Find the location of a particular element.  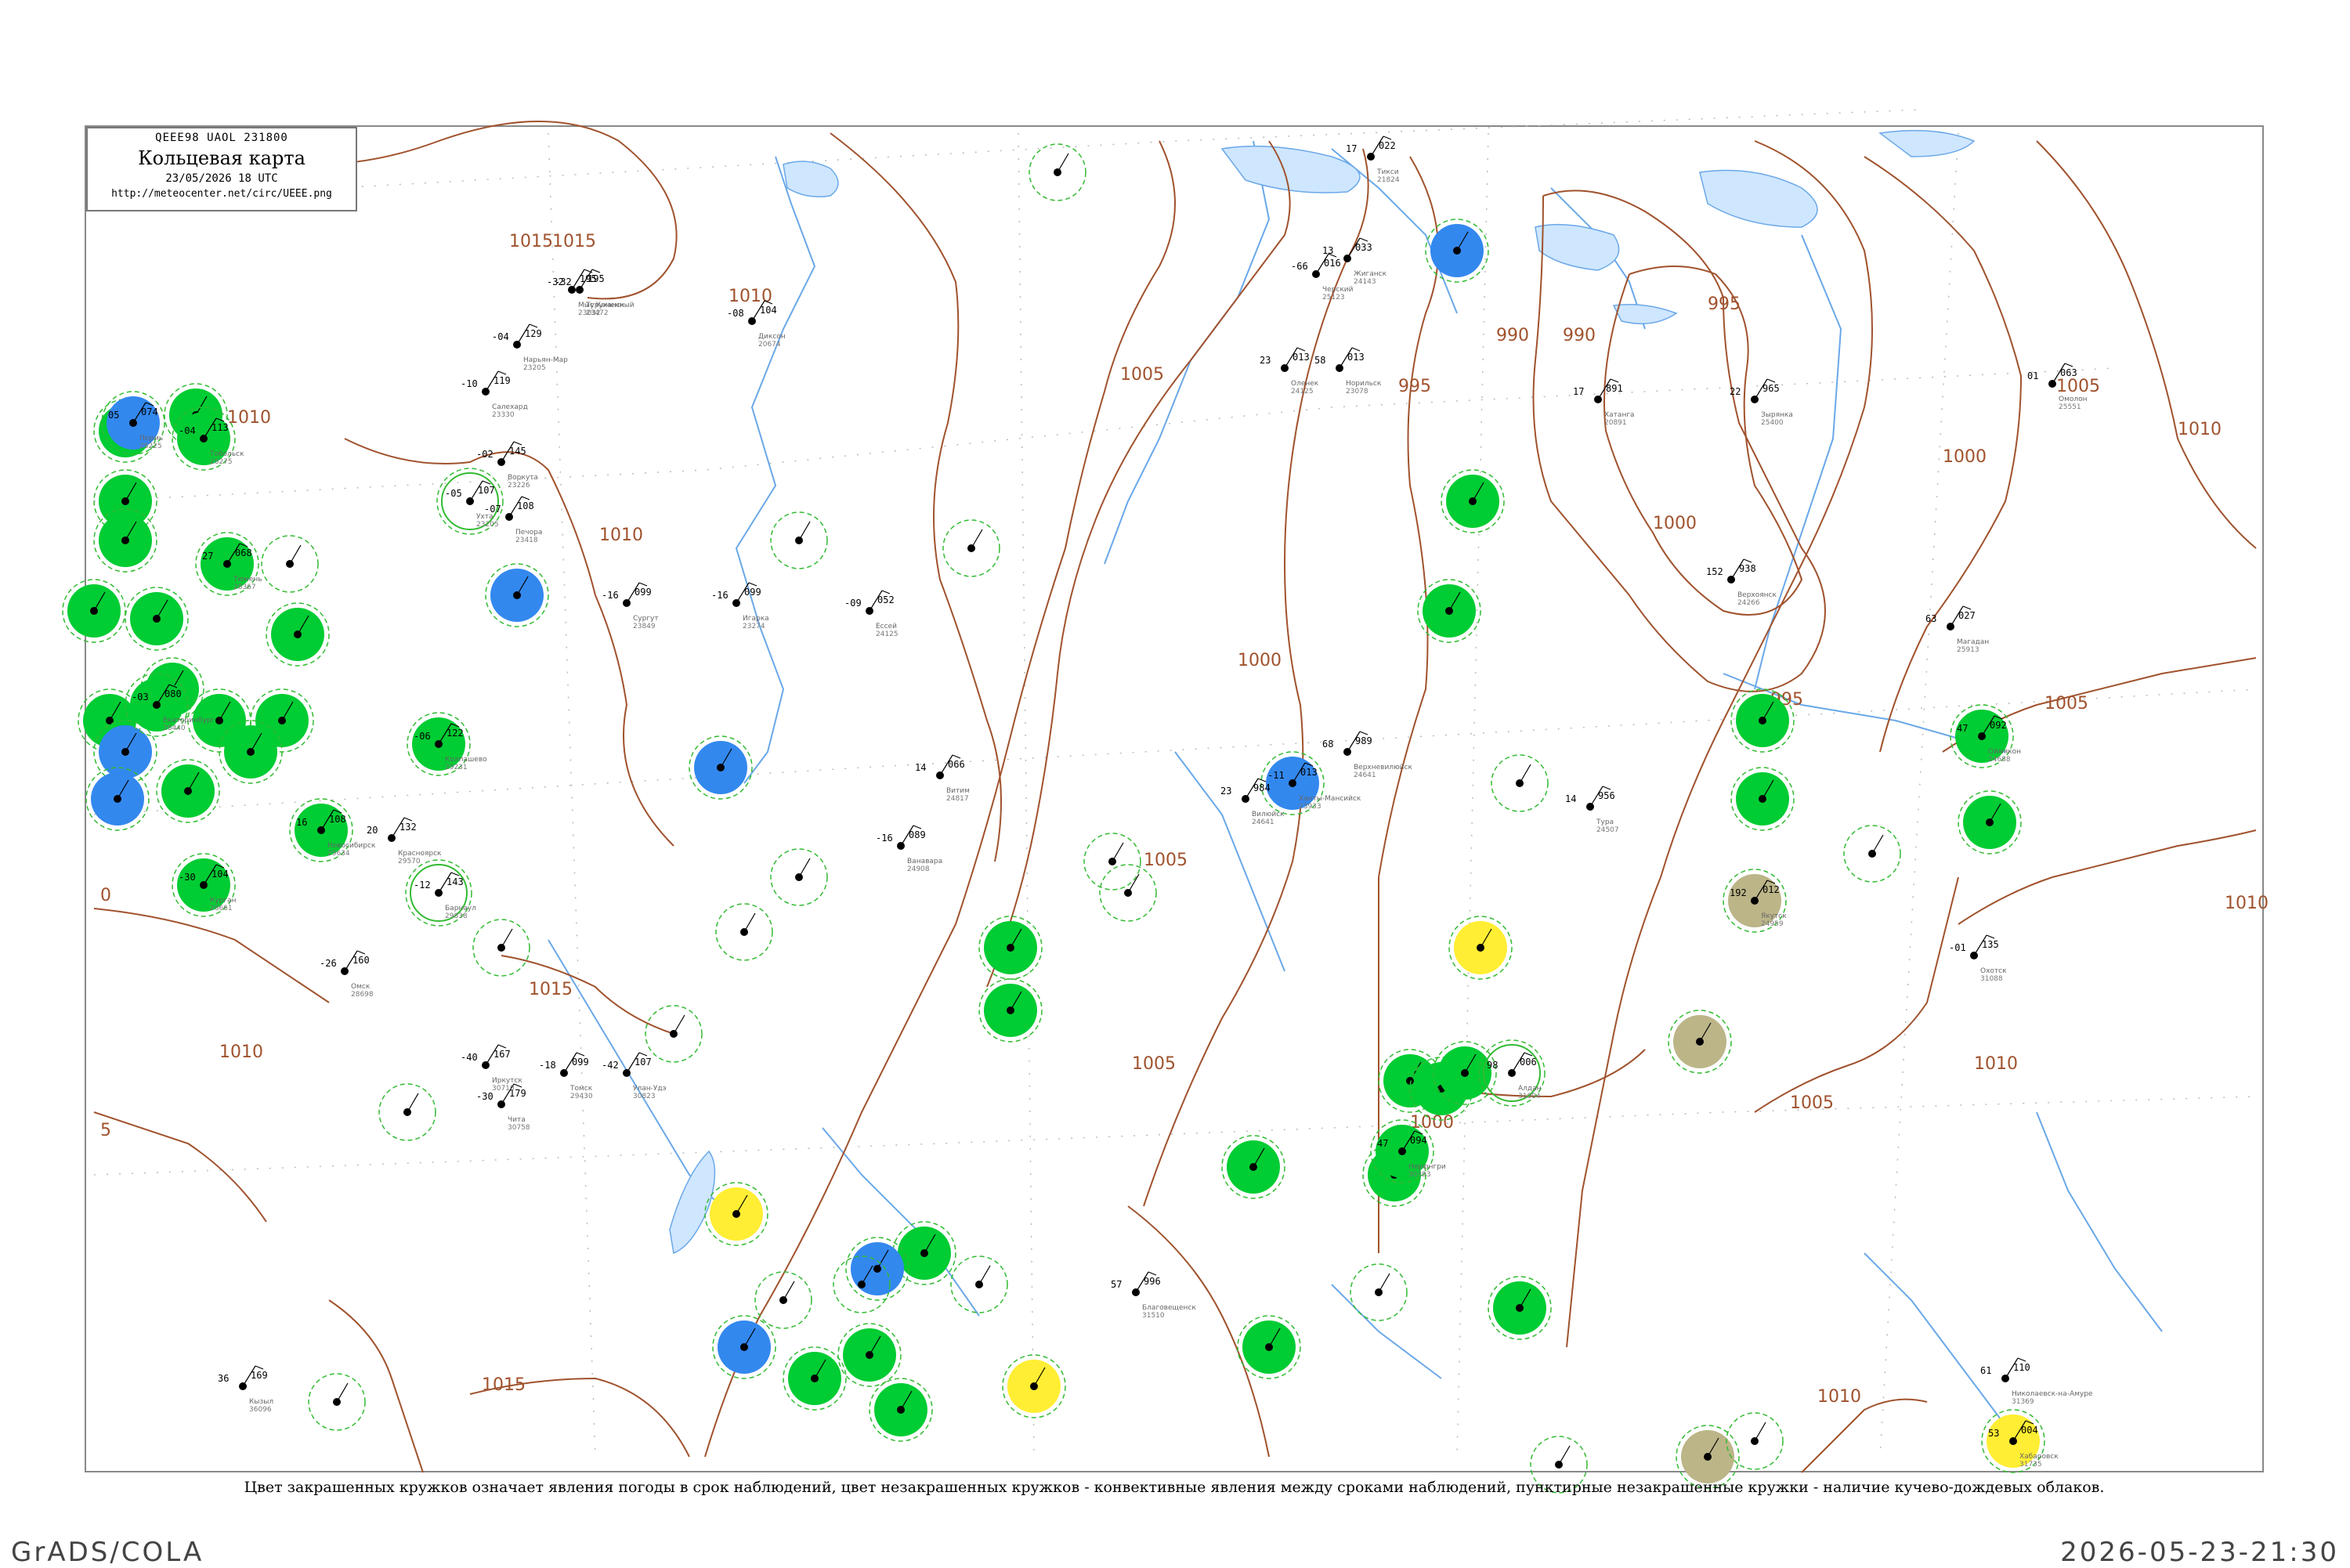

station-plot: -16 089 Ванавара24908 is located at coordinates (909, 849).